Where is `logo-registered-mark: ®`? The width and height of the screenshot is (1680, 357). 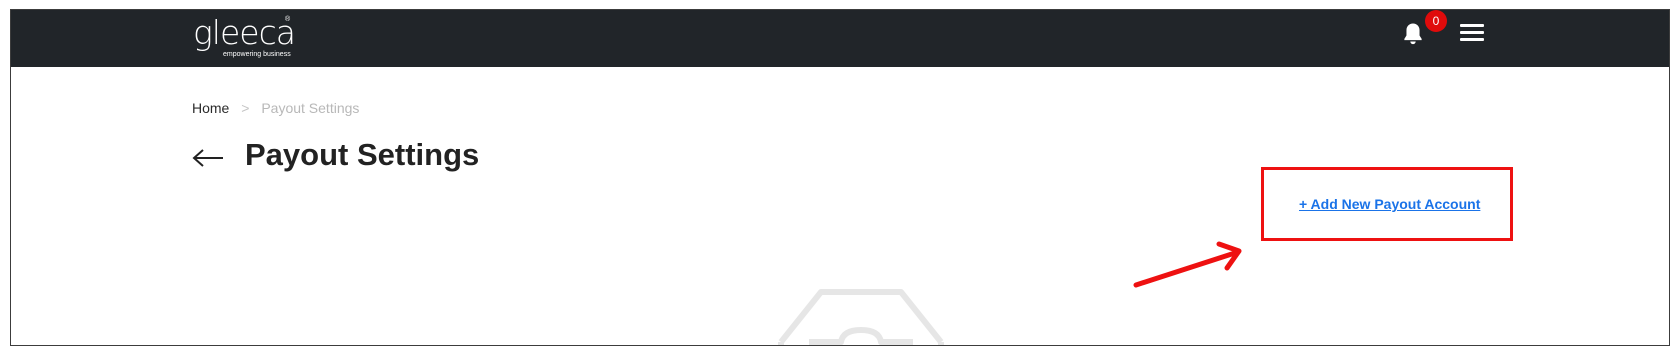 logo-registered-mark: ® is located at coordinates (288, 19).